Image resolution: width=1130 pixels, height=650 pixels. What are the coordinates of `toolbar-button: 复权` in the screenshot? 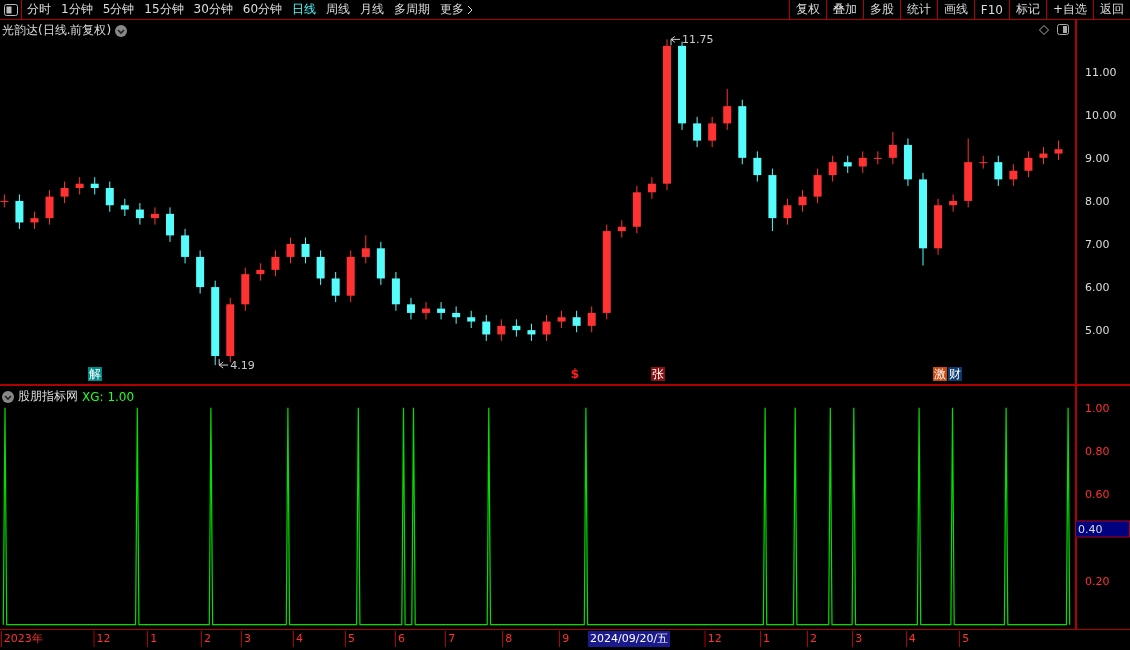 It's located at (807, 9).